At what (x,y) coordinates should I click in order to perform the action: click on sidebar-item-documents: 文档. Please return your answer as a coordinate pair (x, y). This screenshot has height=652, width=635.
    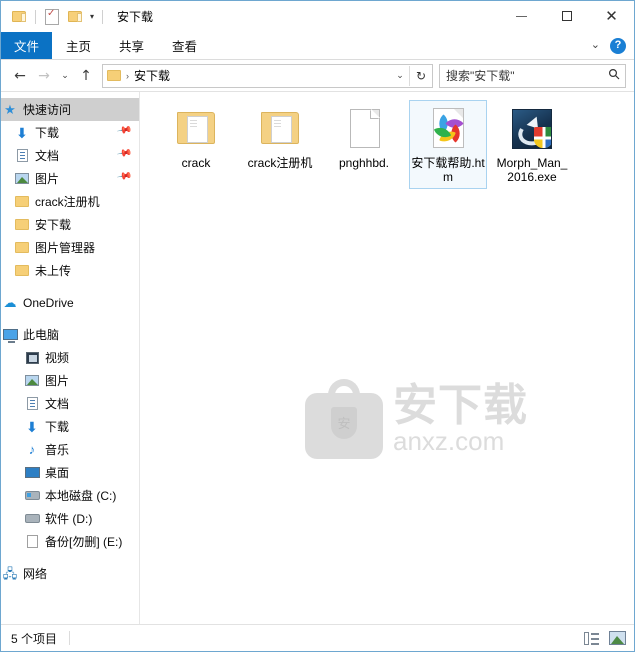
    Looking at the image, I should click on (70, 403).